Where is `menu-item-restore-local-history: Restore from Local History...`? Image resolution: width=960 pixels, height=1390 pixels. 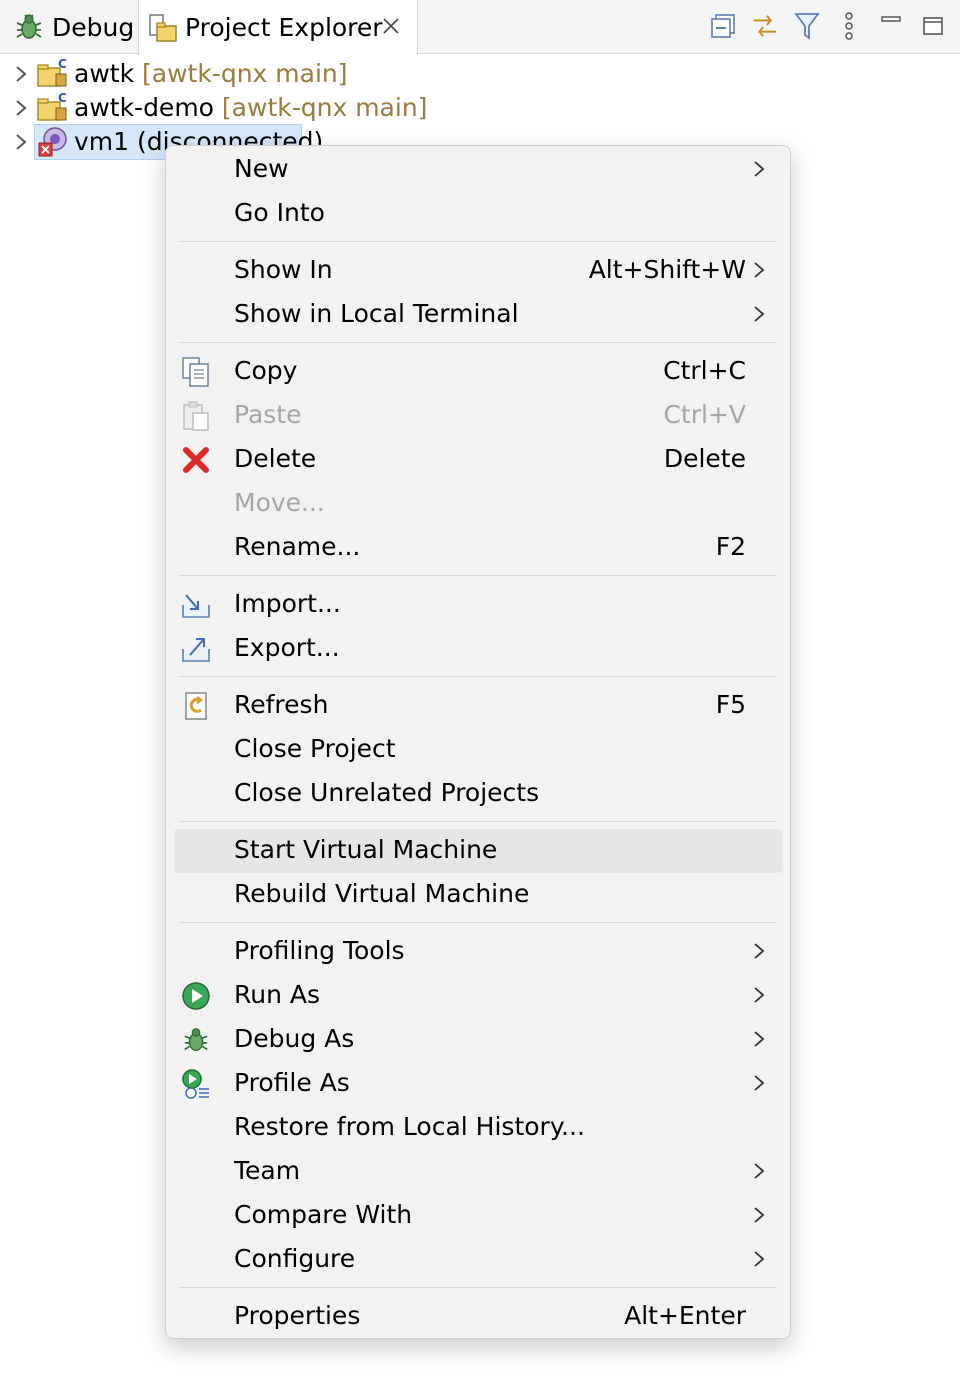
menu-item-restore-local-history: Restore from Local History... is located at coordinates (478, 1128).